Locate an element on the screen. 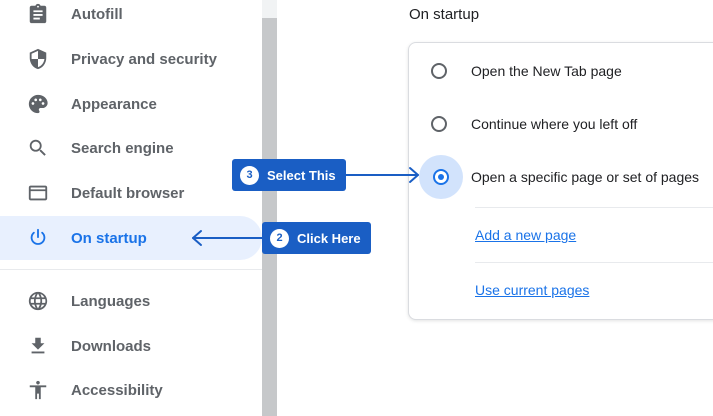  download-icon is located at coordinates (38, 346).